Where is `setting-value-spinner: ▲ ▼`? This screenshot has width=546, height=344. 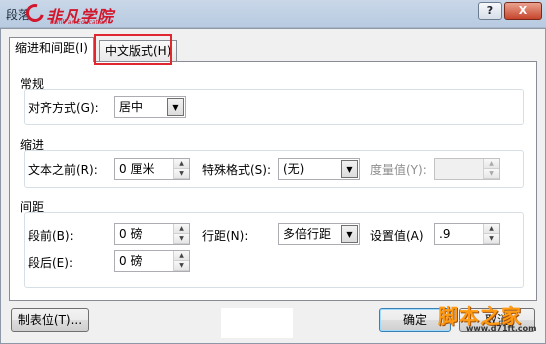 setting-value-spinner: ▲ ▼ is located at coordinates (491, 234).